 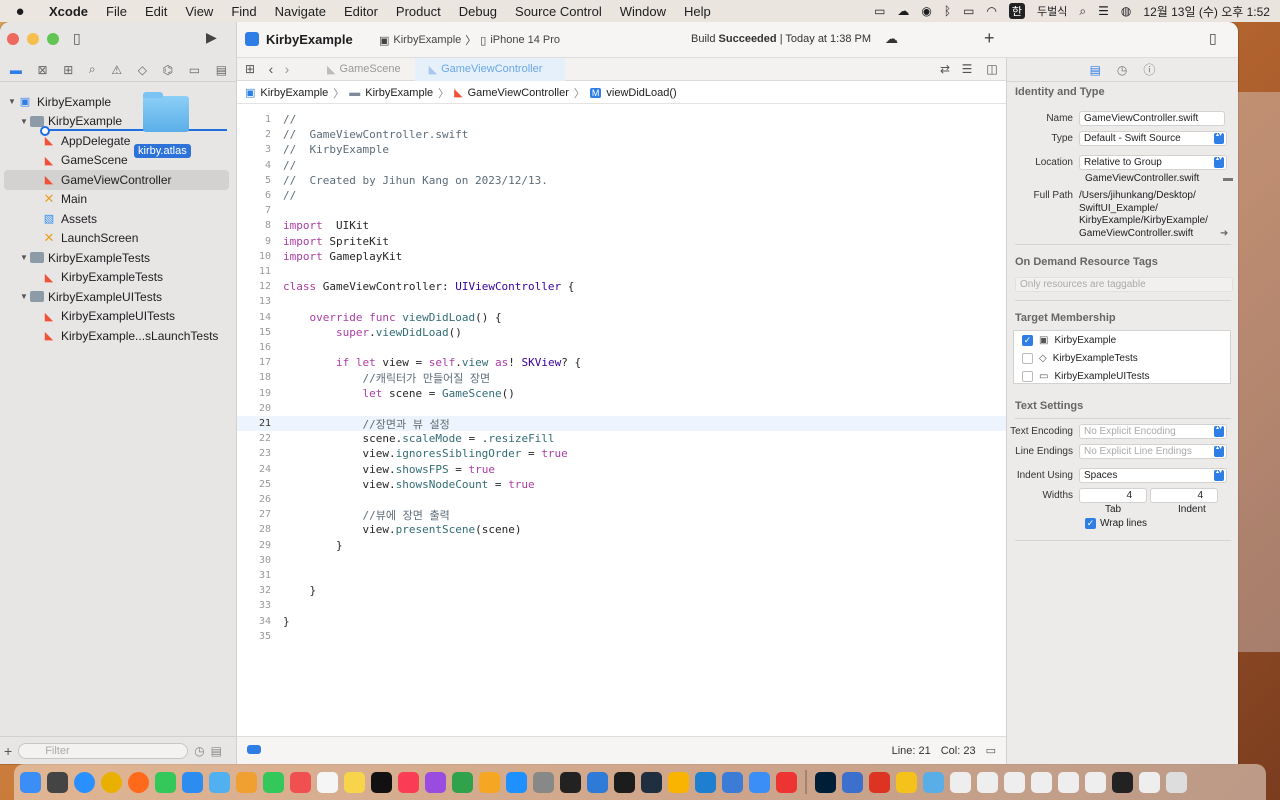 What do you see at coordinates (20, 11) in the screenshot?
I see `apple-menu-icon: ●` at bounding box center [20, 11].